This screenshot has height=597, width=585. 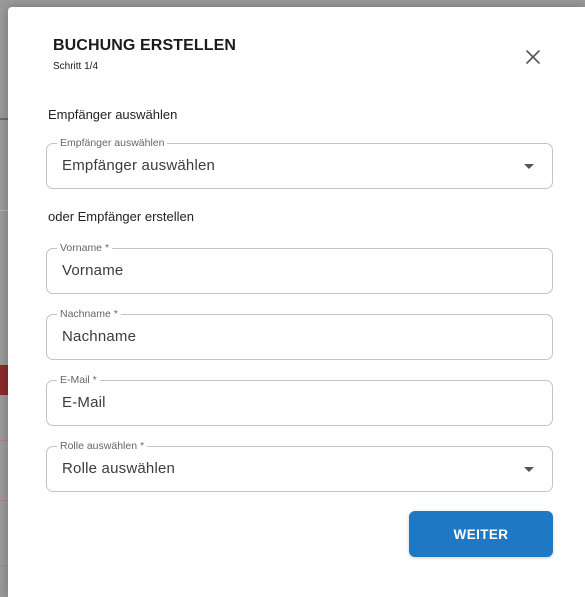 What do you see at coordinates (85, 248) in the screenshot?
I see `first-name-legend: Vorname *` at bounding box center [85, 248].